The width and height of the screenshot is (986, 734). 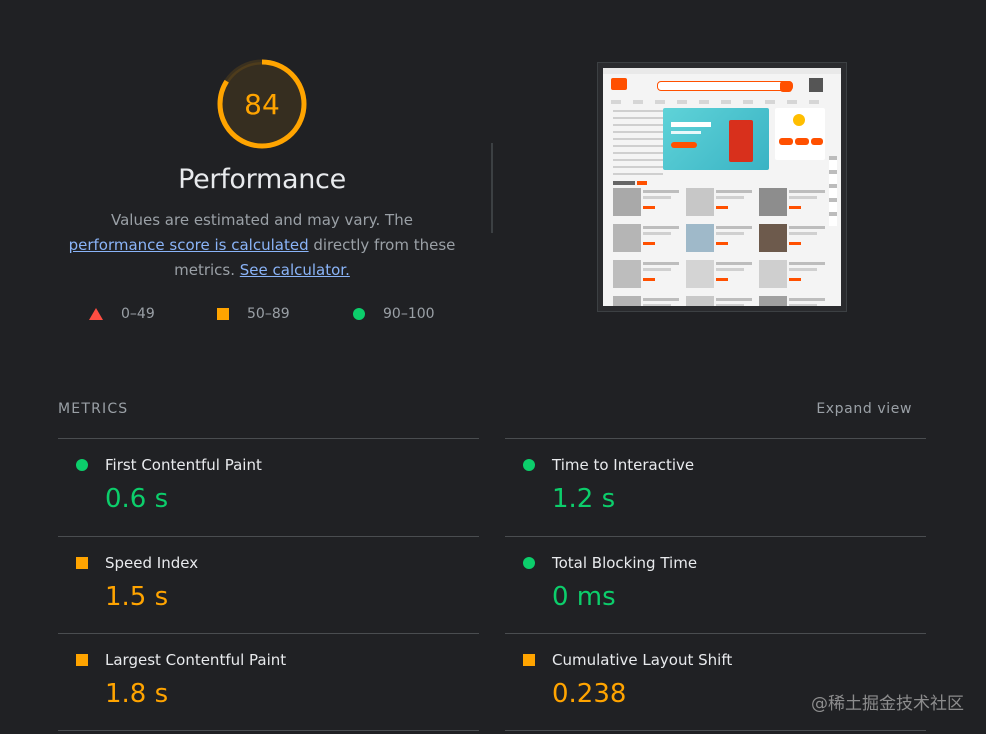 I want to click on see-calculator-link: See calculator., so click(x=295, y=270).